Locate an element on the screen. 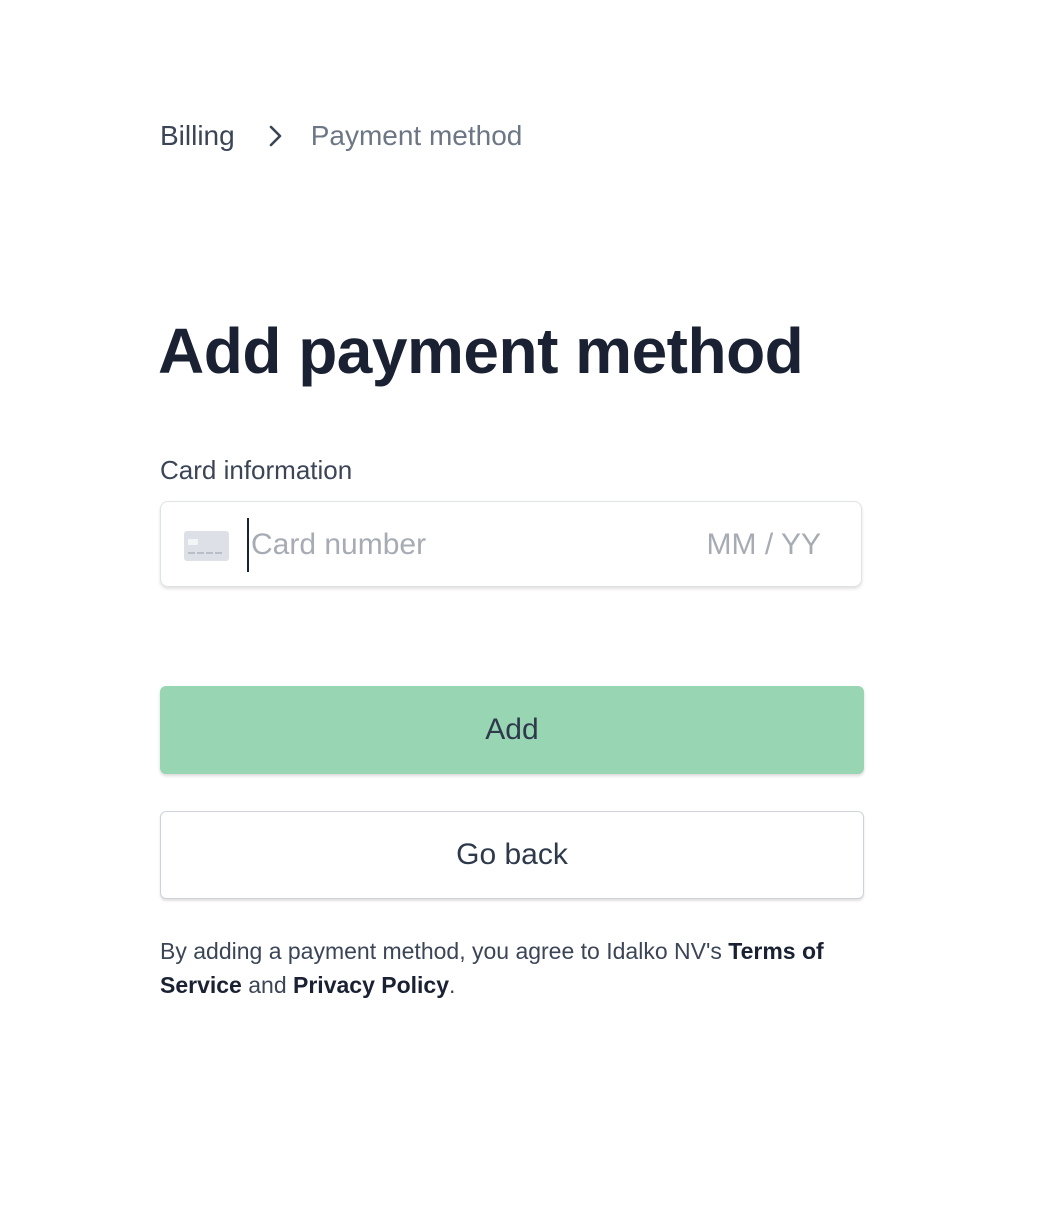  go-back-button: Go back is located at coordinates (512, 855).